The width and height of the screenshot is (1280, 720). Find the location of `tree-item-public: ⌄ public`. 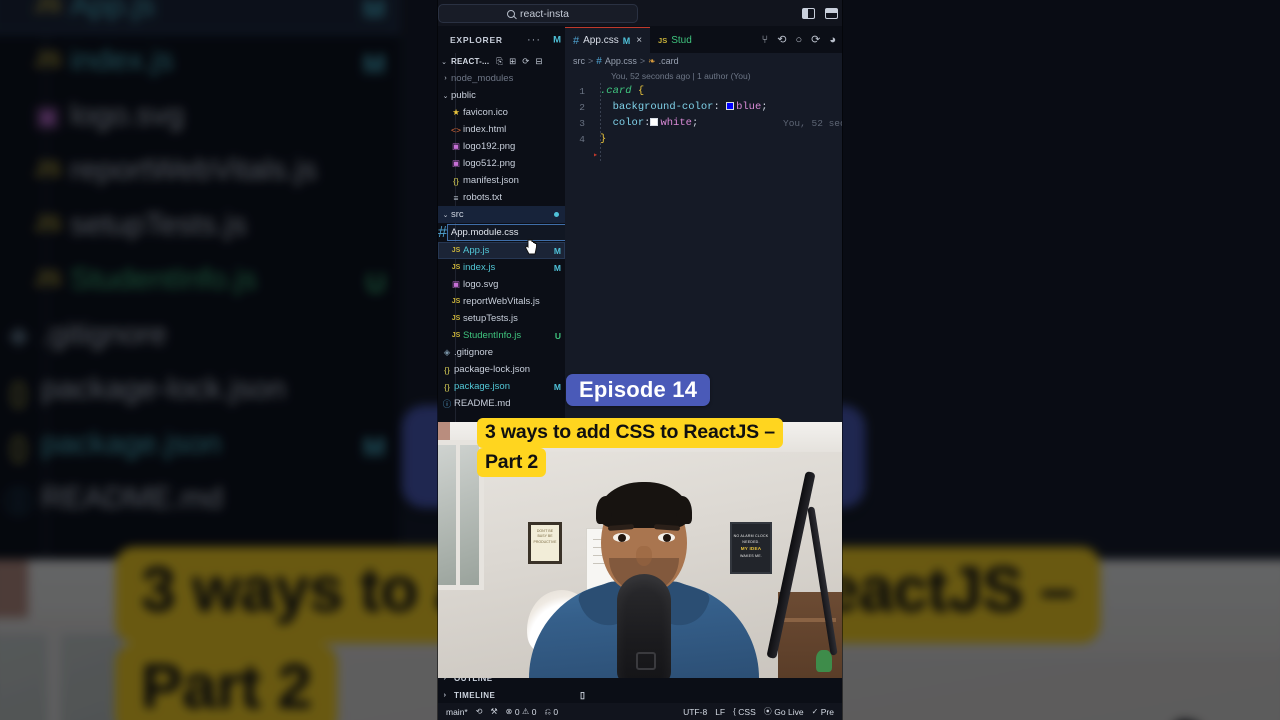

tree-item-public: ⌄ public is located at coordinates (501, 95).